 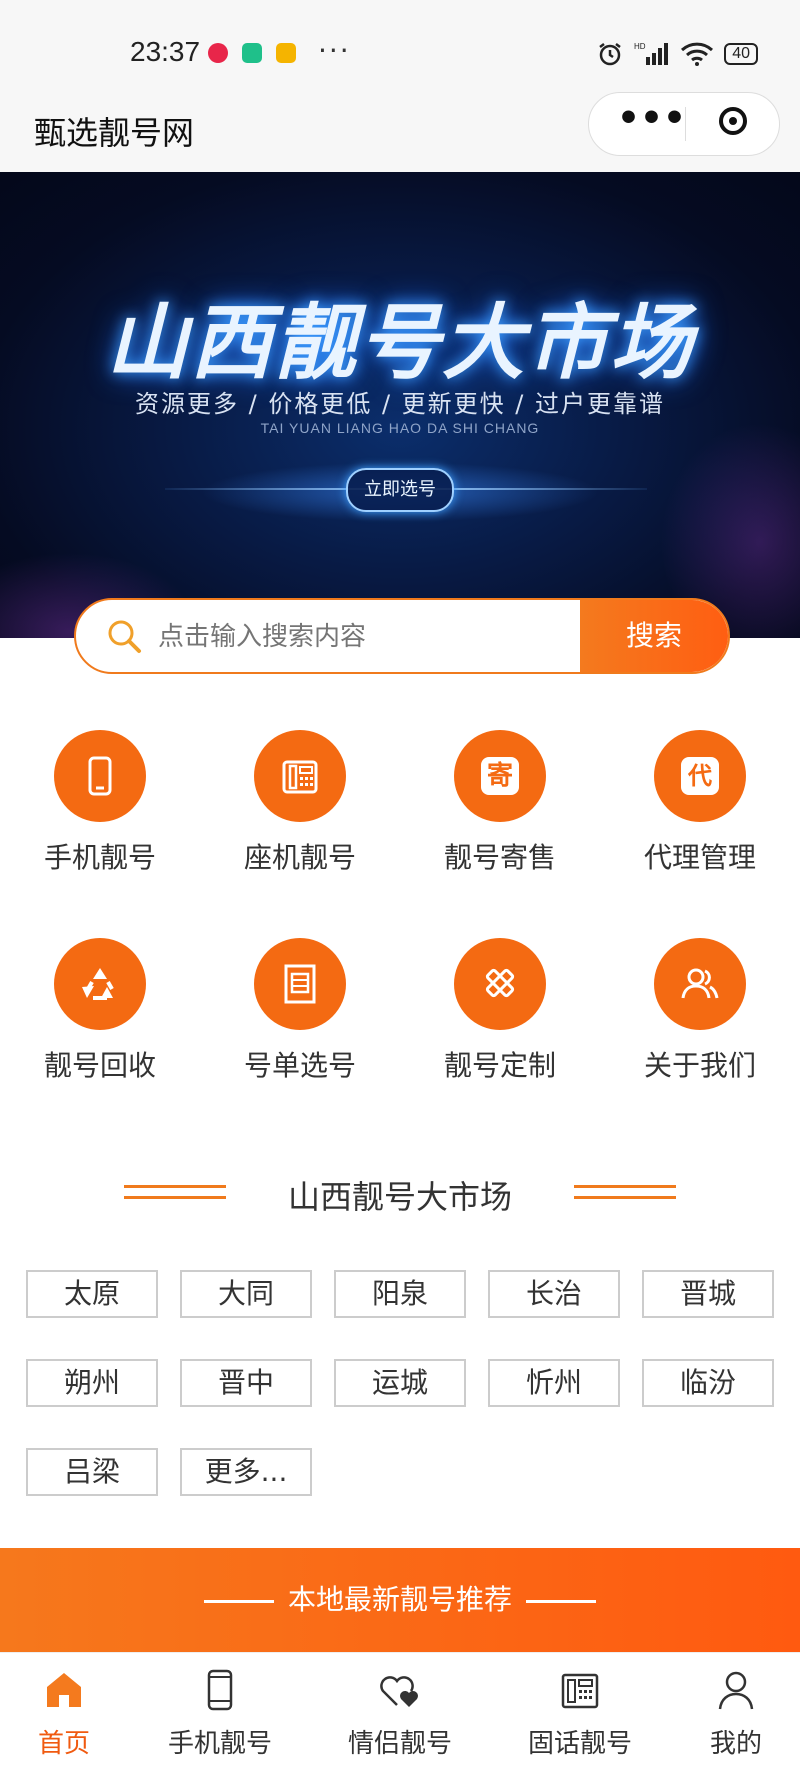 What do you see at coordinates (677, 54) in the screenshot?
I see `status-indicators: HD 40` at bounding box center [677, 54].